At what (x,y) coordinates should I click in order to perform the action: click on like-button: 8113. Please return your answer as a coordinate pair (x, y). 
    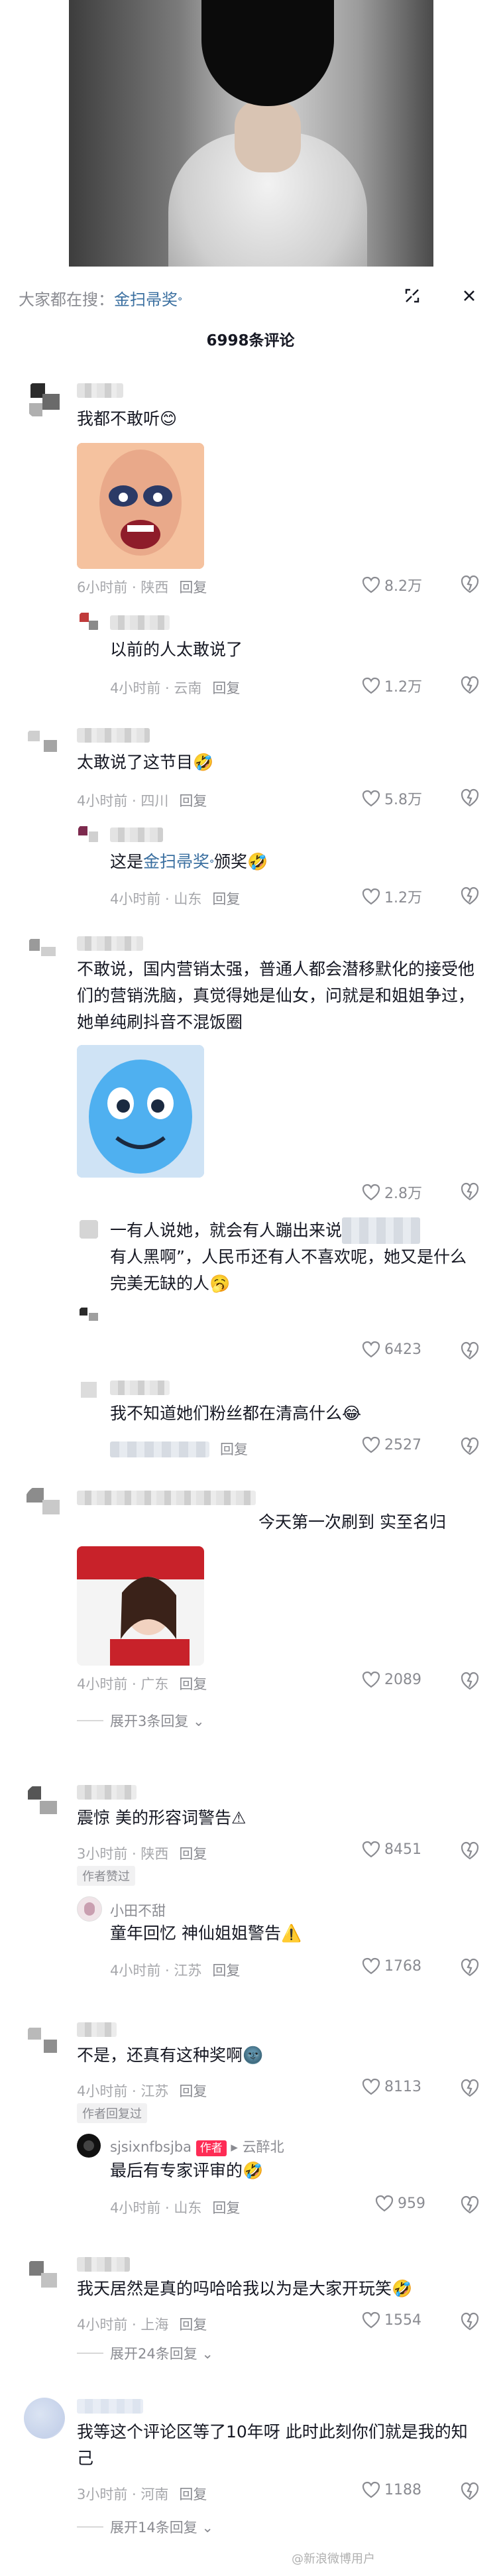
    Looking at the image, I should click on (391, 2086).